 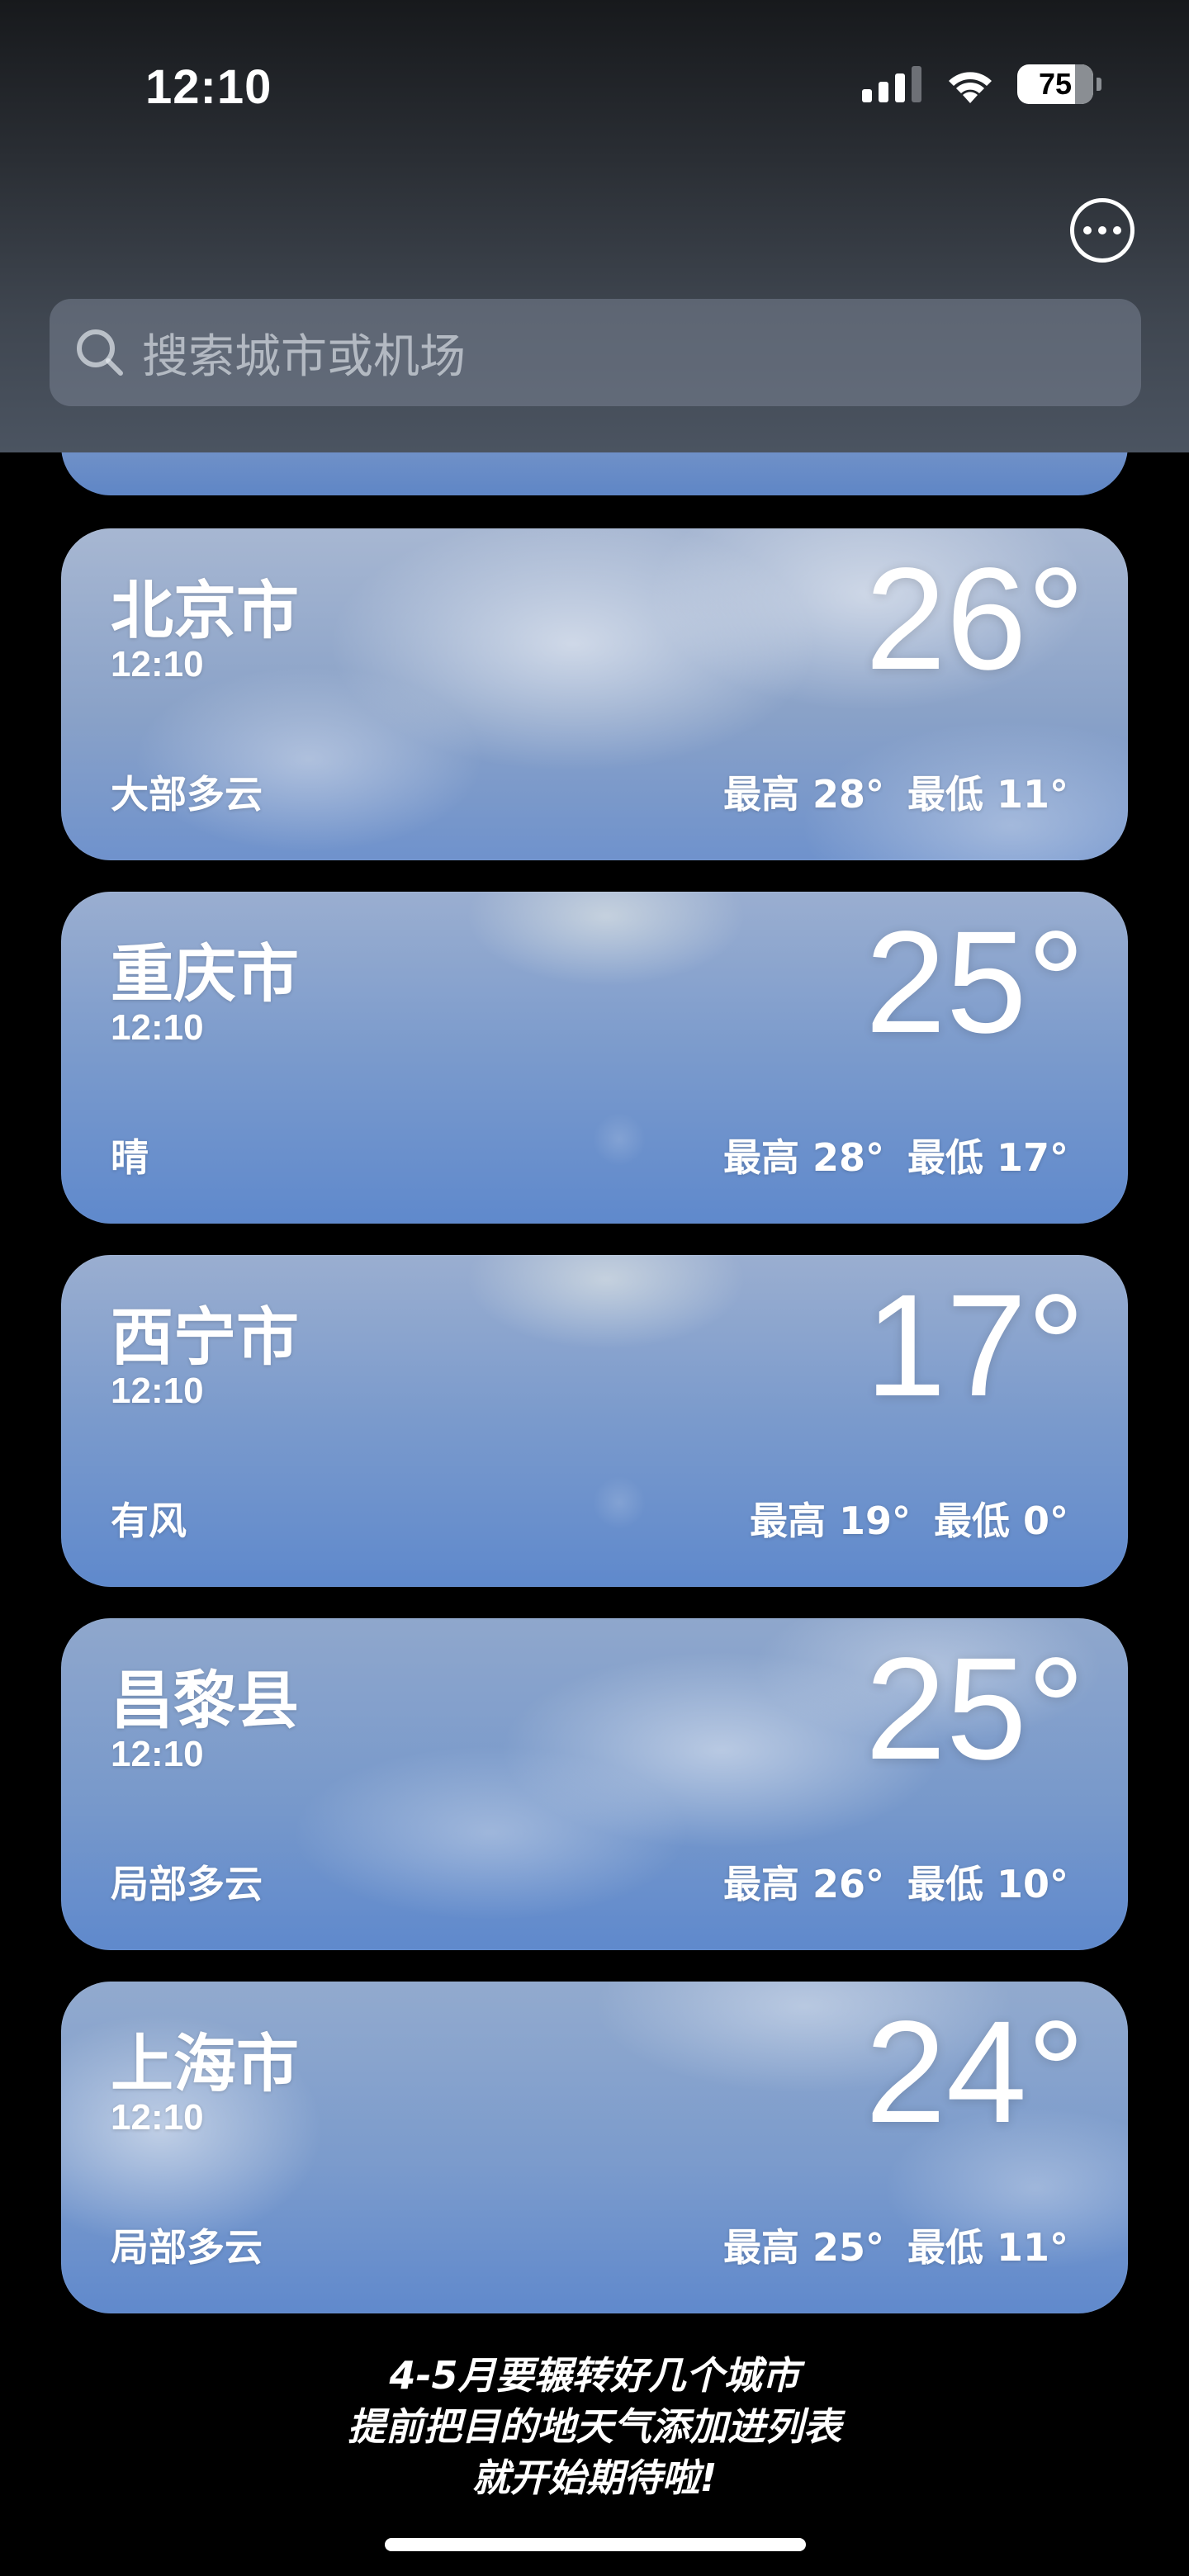 I want to click on current-temperature: 17°, so click(x=975, y=1346).